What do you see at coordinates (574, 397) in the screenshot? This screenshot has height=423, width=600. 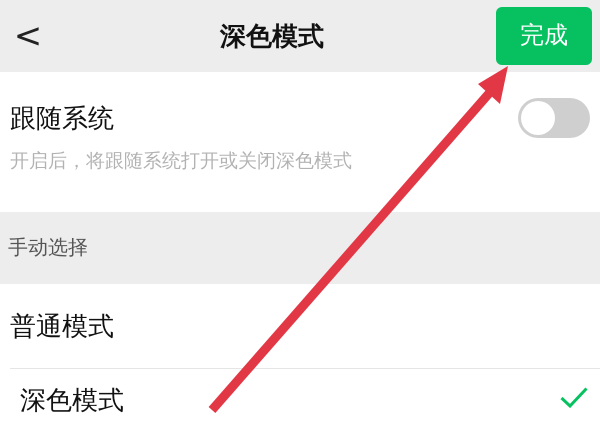 I see `check-icon` at bounding box center [574, 397].